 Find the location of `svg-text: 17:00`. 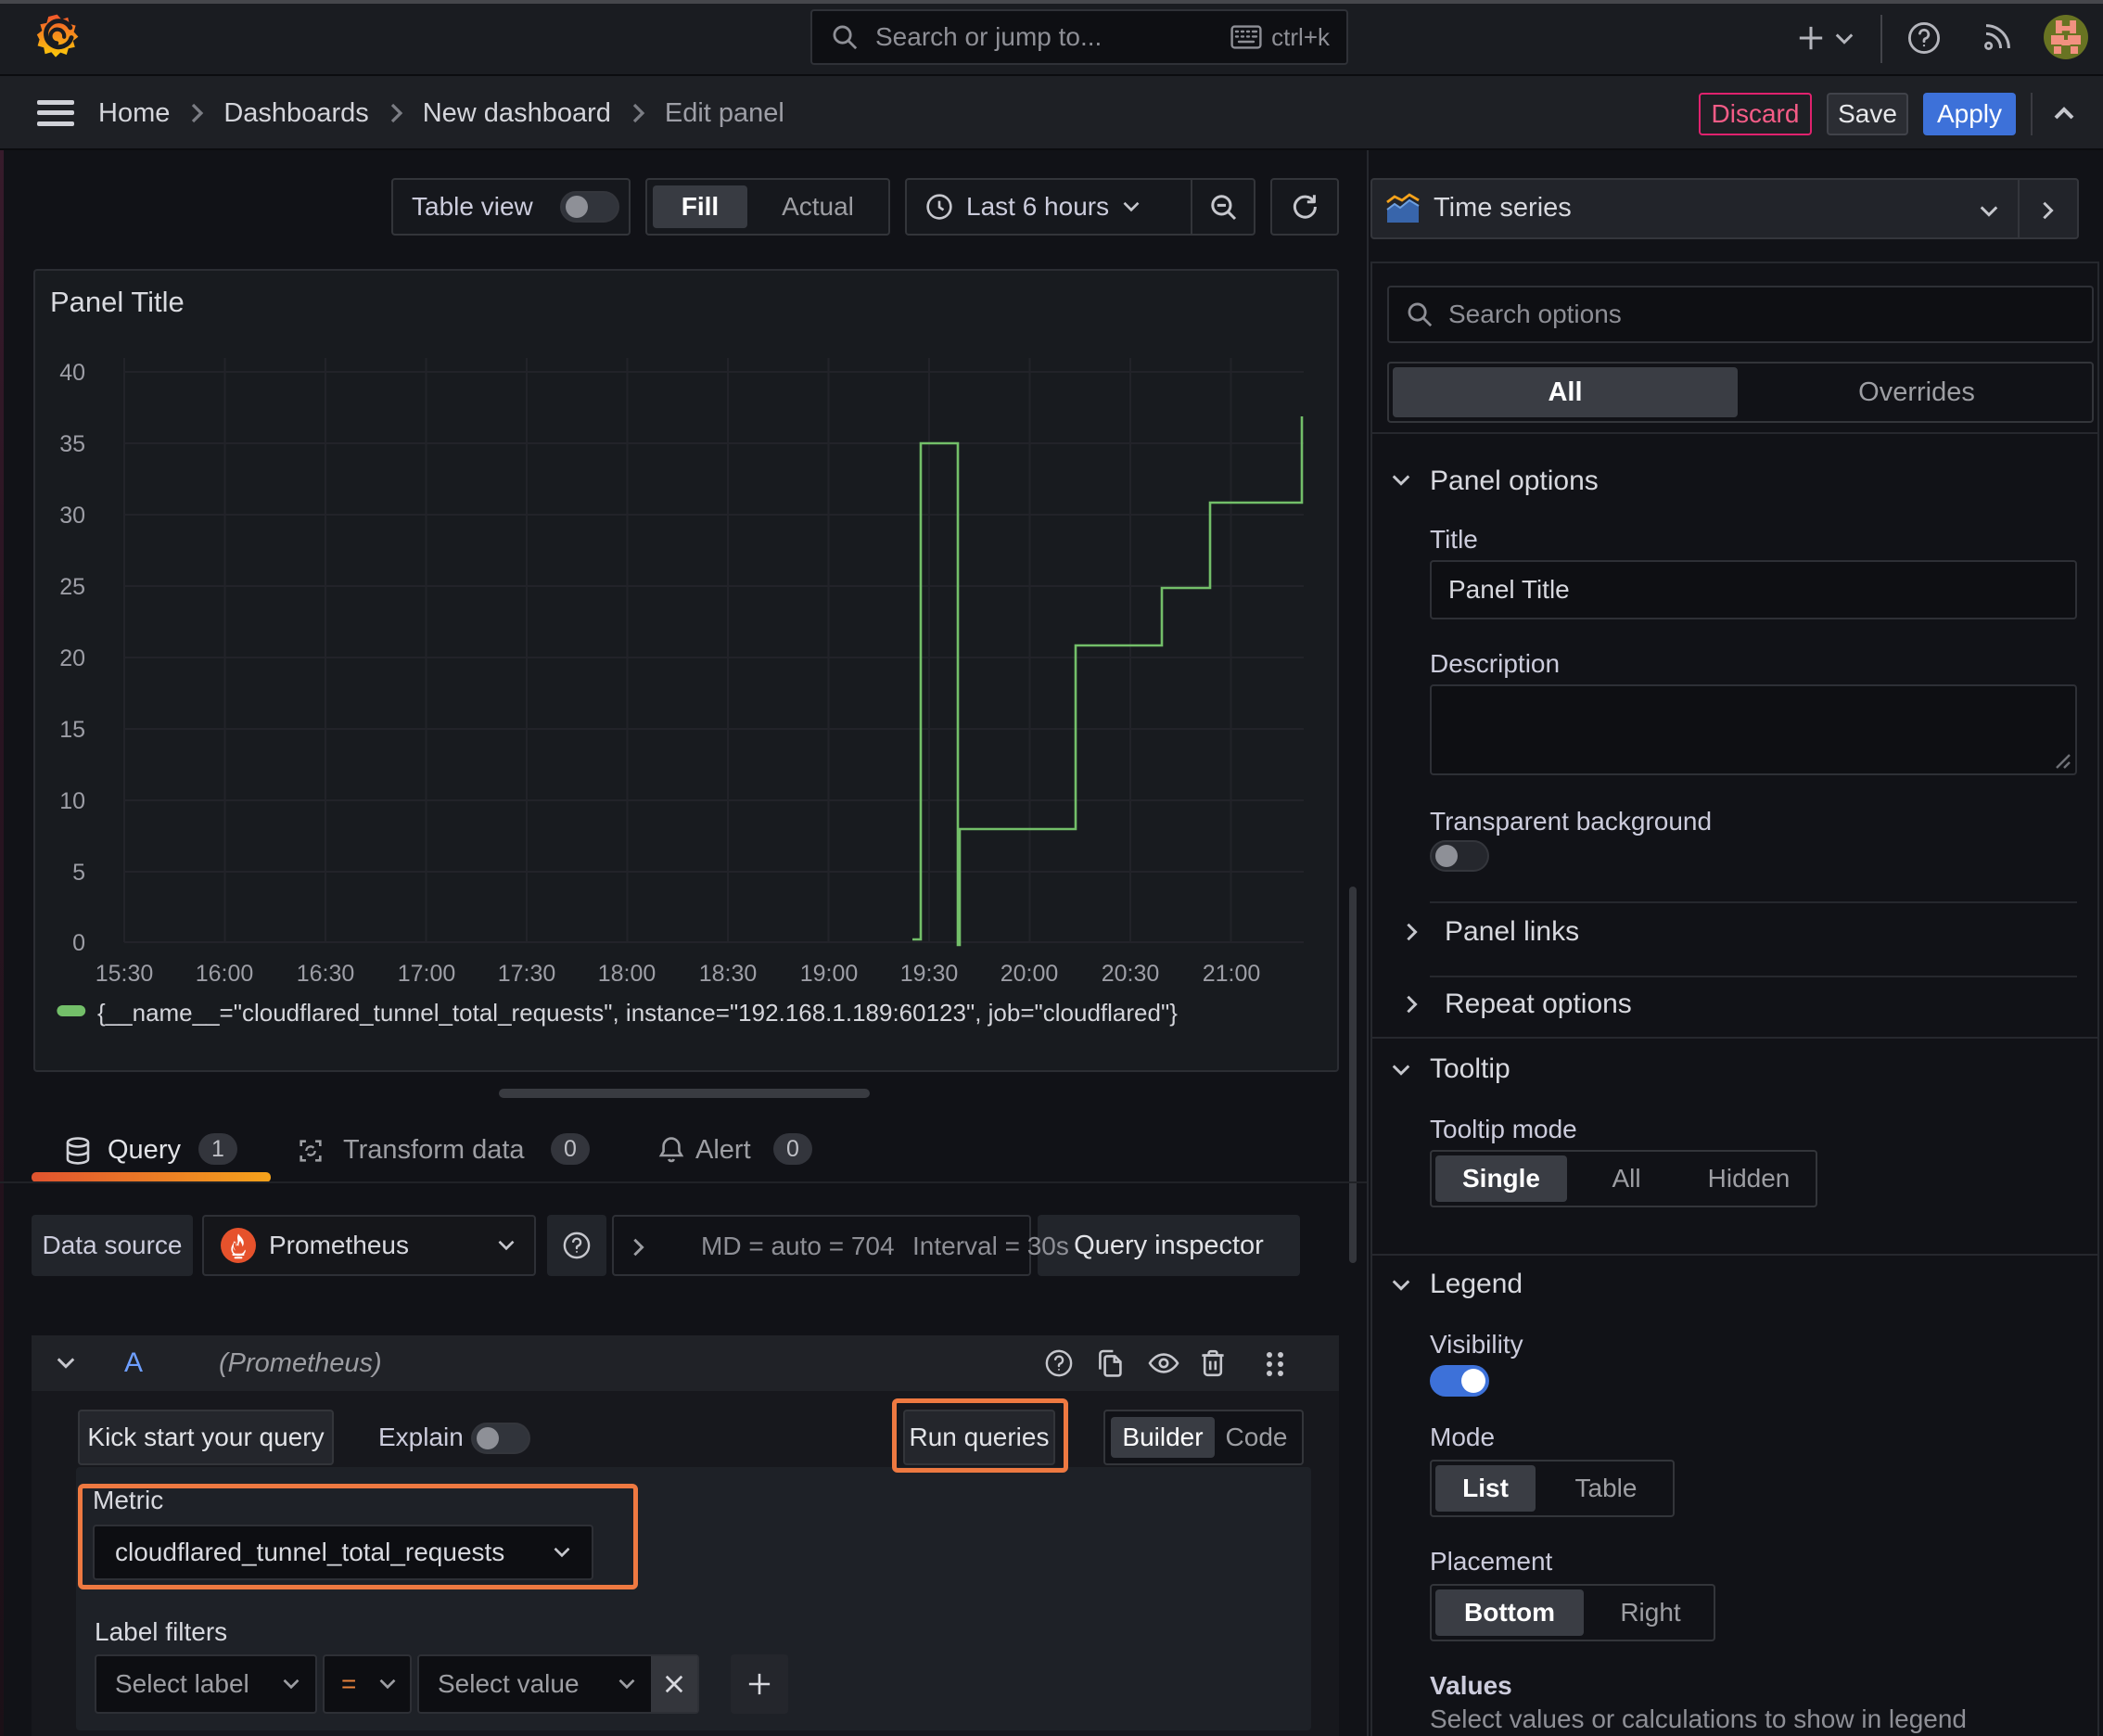

svg-text: 17:00 is located at coordinates (427, 974).